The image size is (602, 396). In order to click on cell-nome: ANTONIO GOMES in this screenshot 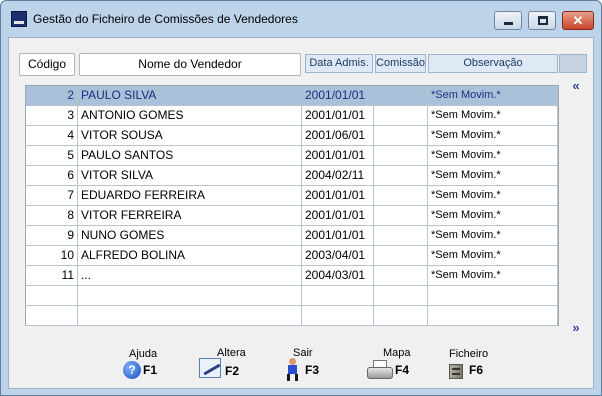, I will do `click(190, 116)`.